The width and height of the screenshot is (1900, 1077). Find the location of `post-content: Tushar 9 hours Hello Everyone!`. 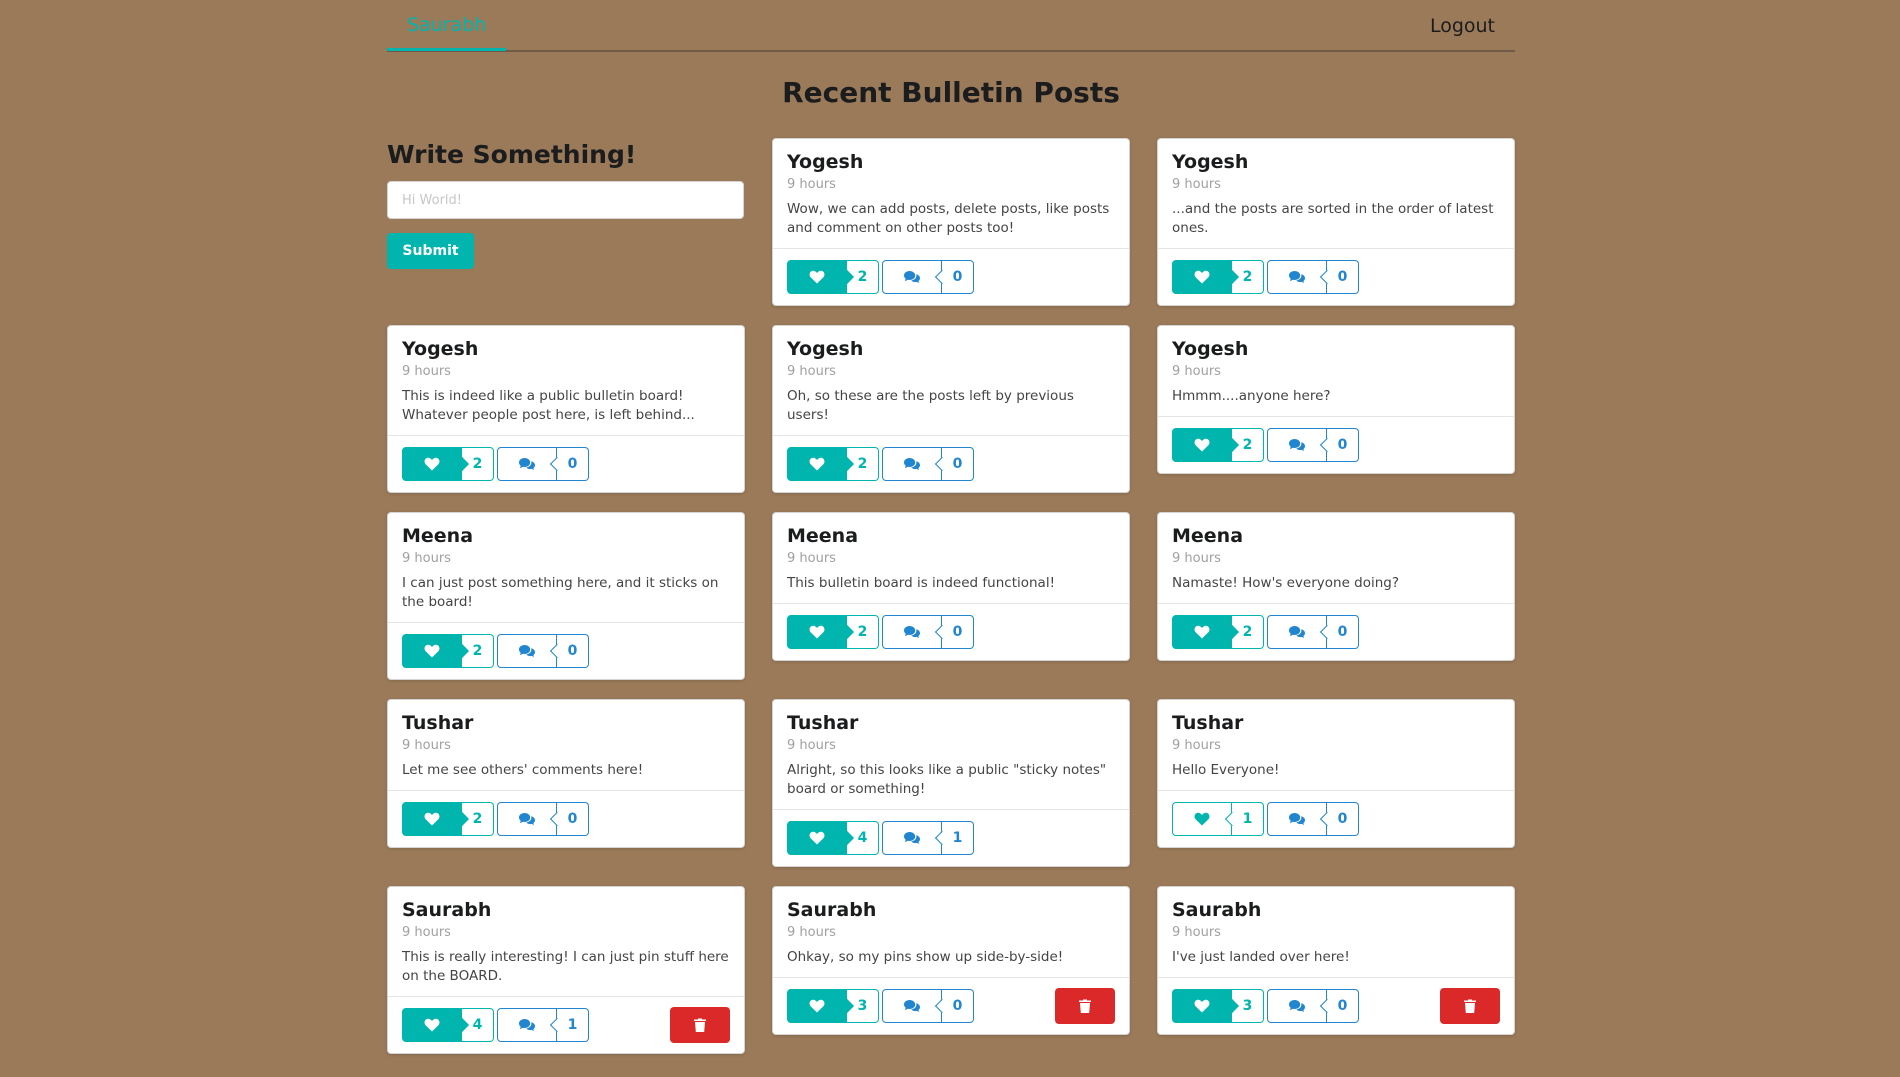

post-content: Tushar 9 hours Hello Everyone! is located at coordinates (1336, 745).